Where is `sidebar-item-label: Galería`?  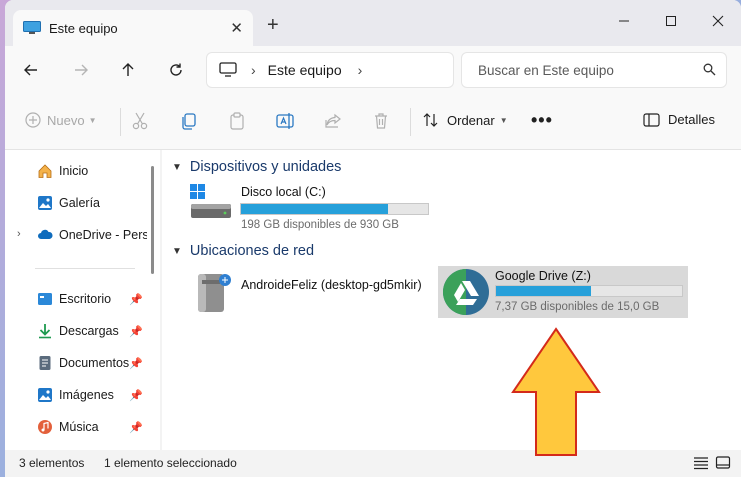 sidebar-item-label: Galería is located at coordinates (79, 203).